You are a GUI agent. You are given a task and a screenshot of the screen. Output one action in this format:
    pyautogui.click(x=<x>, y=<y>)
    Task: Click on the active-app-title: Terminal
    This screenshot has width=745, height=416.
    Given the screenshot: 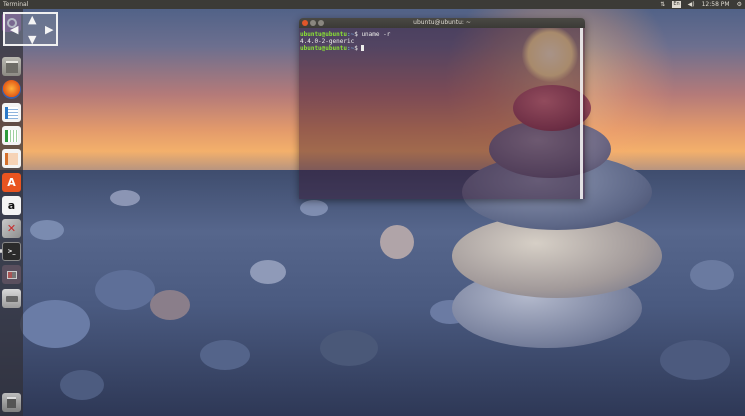 What is the action you would take?
    pyautogui.click(x=15, y=4)
    